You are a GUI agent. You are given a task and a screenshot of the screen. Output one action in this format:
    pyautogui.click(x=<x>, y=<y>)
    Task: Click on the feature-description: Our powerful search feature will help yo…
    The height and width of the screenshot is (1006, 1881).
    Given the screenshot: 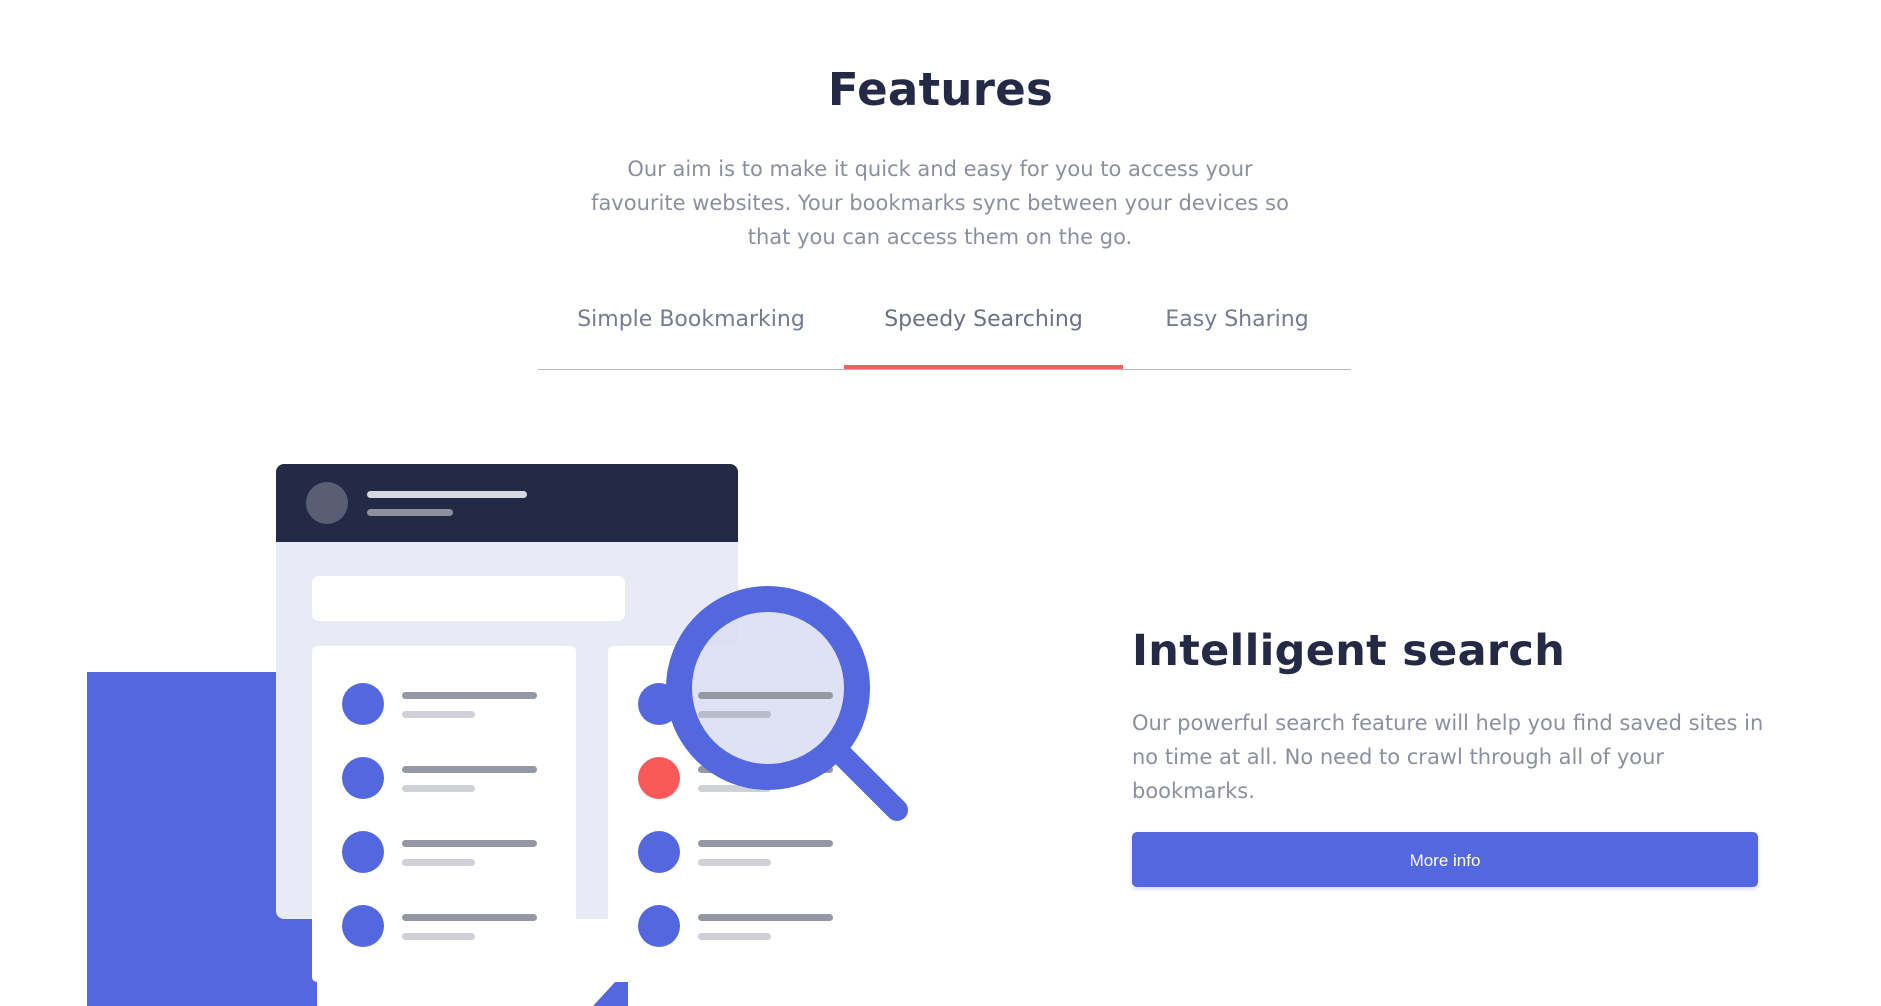 What is the action you would take?
    pyautogui.click(x=1448, y=757)
    